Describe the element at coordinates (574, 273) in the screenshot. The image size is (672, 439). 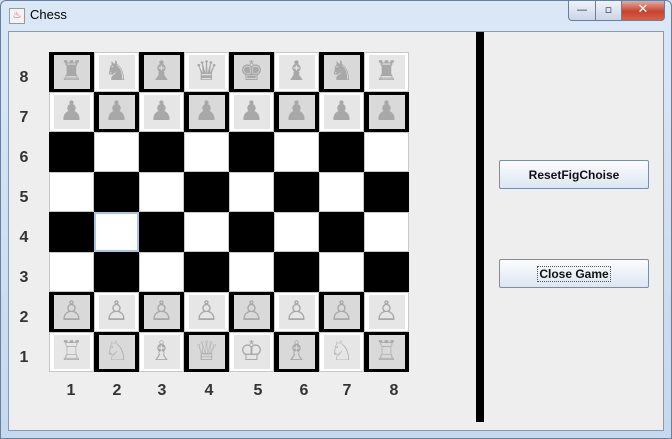
I see `close-game-button: Close Game` at that location.